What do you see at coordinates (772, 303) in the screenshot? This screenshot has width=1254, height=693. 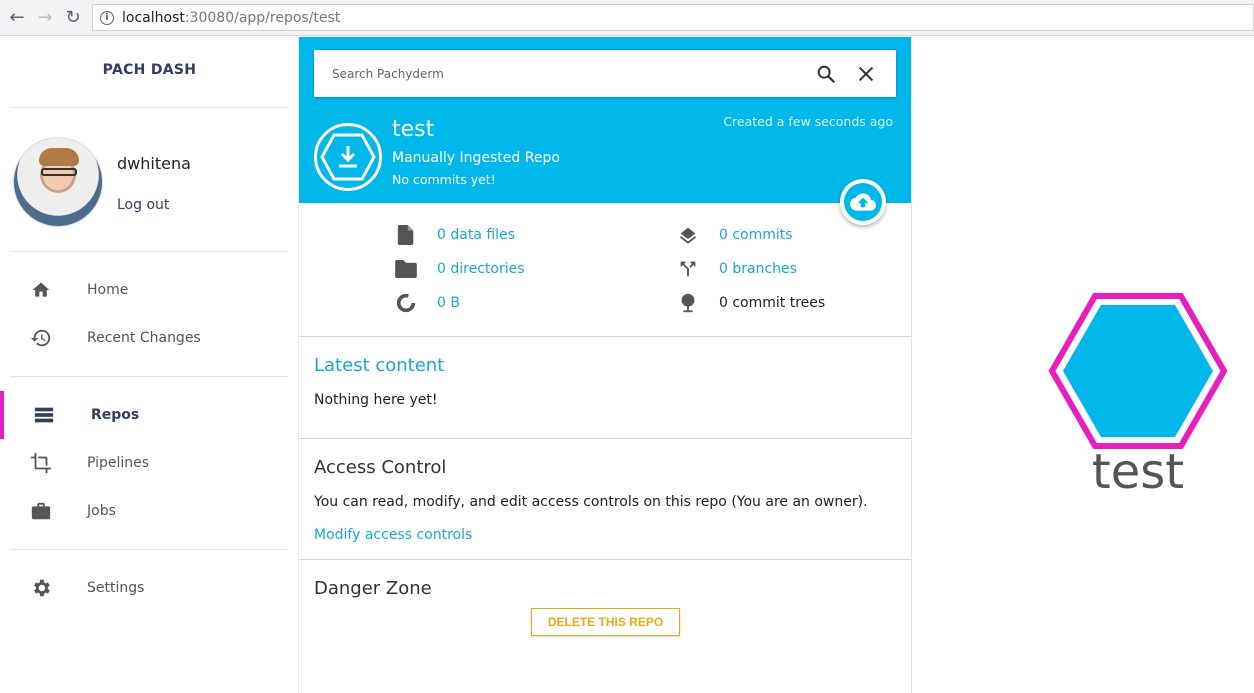 I see `commit-trees-value: 0 commit trees` at bounding box center [772, 303].